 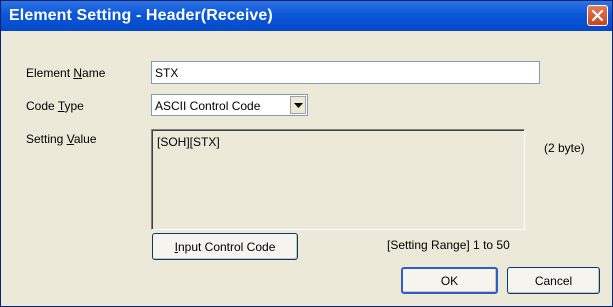 What do you see at coordinates (225, 246) in the screenshot?
I see `input-control-code-button: Input Control Code` at bounding box center [225, 246].